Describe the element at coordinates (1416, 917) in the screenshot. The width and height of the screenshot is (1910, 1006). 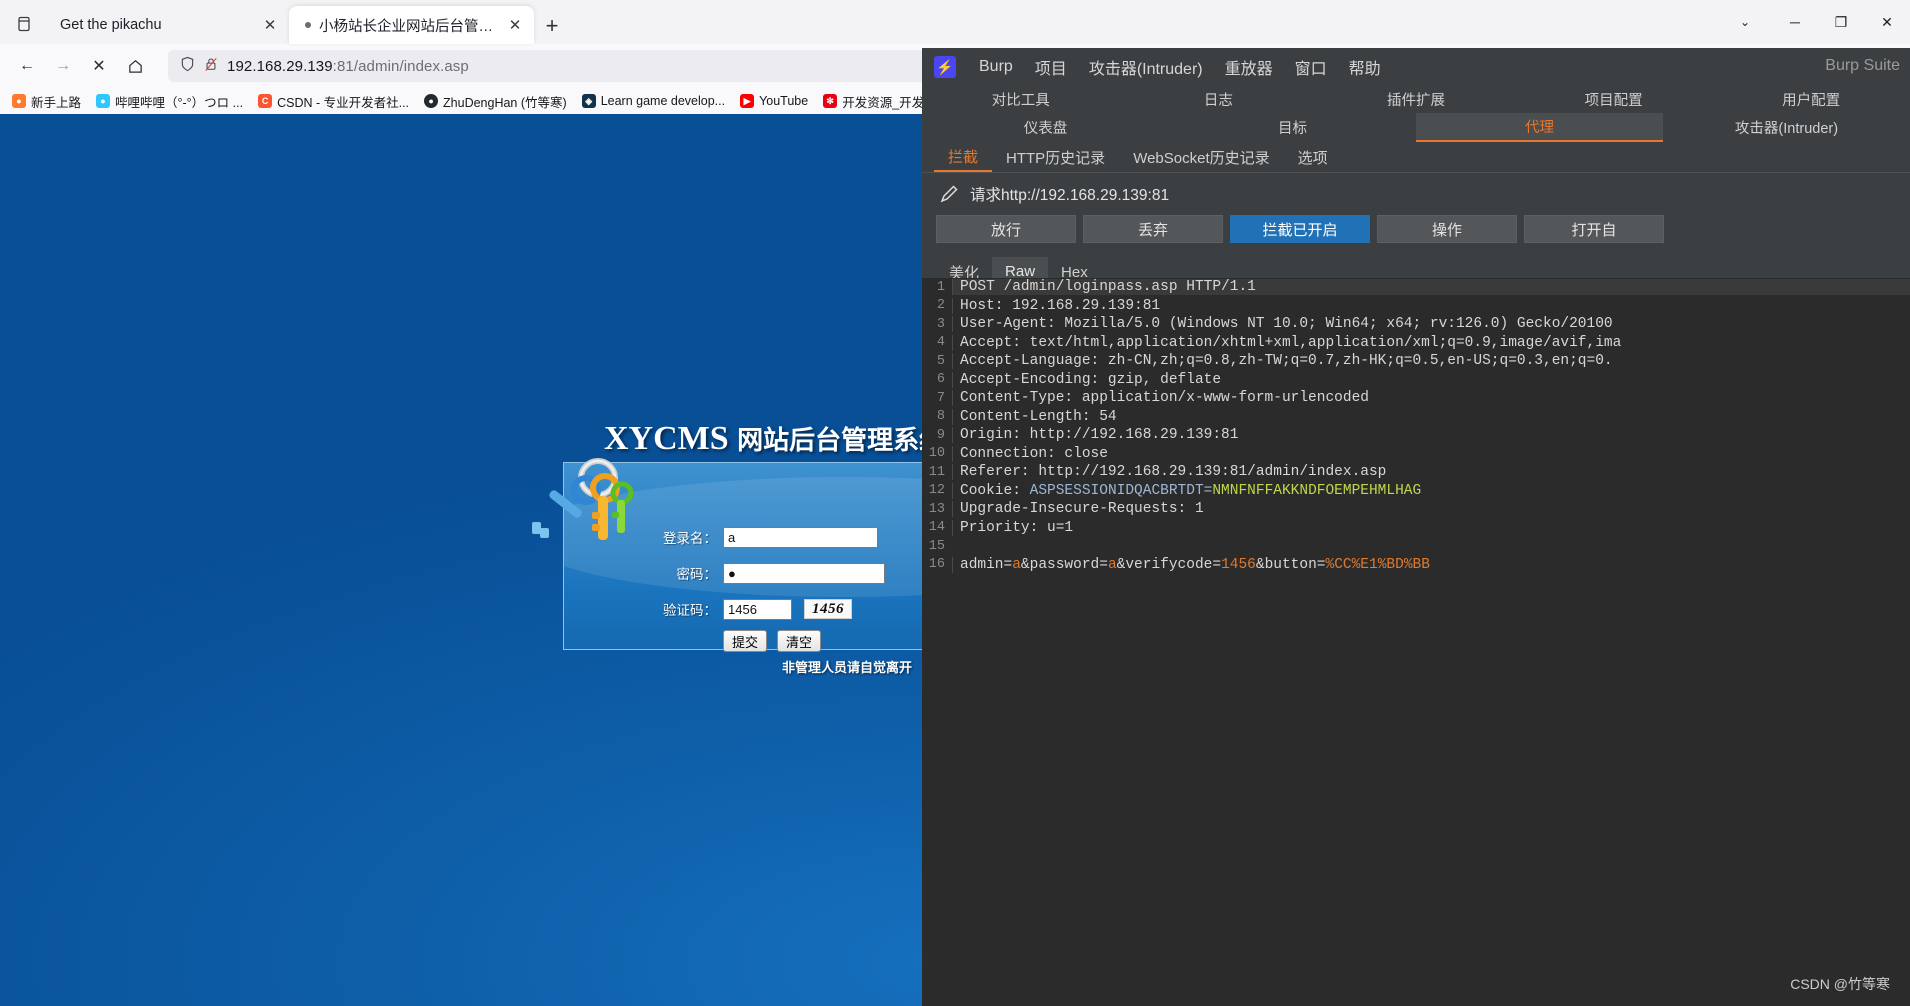
I see `burp-bottom-panel: CSDN @竹等寒` at that location.